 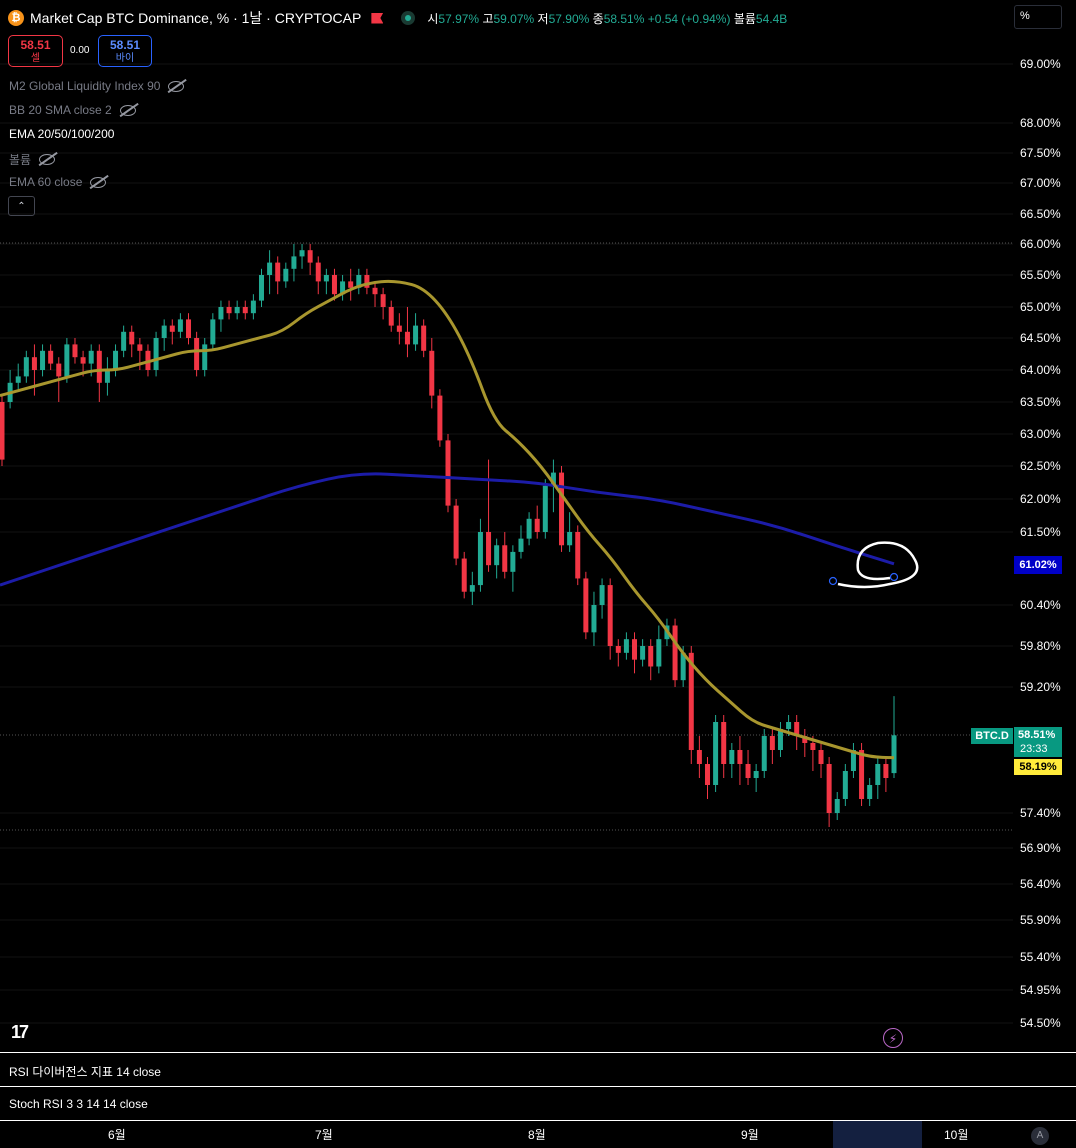 I want to click on rsi-pane-label: RSI 다이버전스 지표 14 close, so click(x=85, y=1071).